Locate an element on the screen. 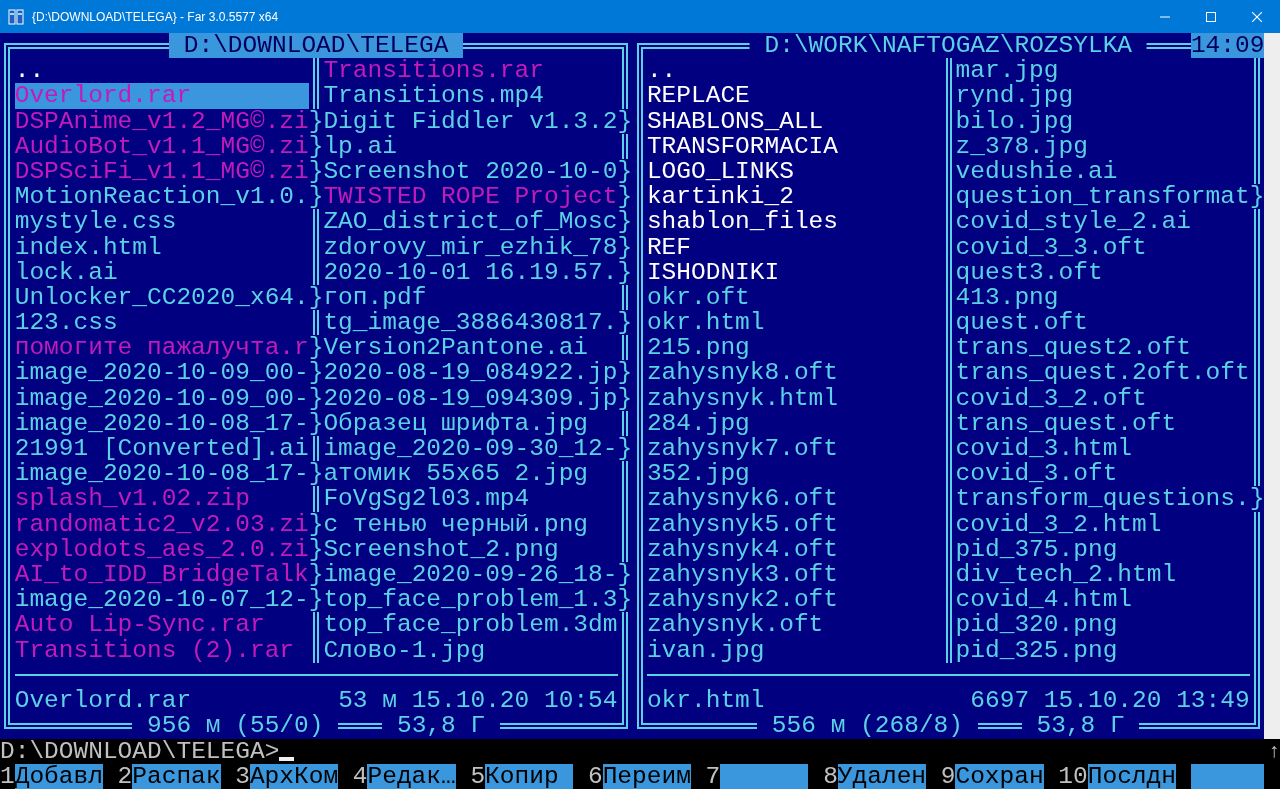 The width and height of the screenshot is (1280, 789). file-name: MotionReaction_v1.0. is located at coordinates (161, 197).